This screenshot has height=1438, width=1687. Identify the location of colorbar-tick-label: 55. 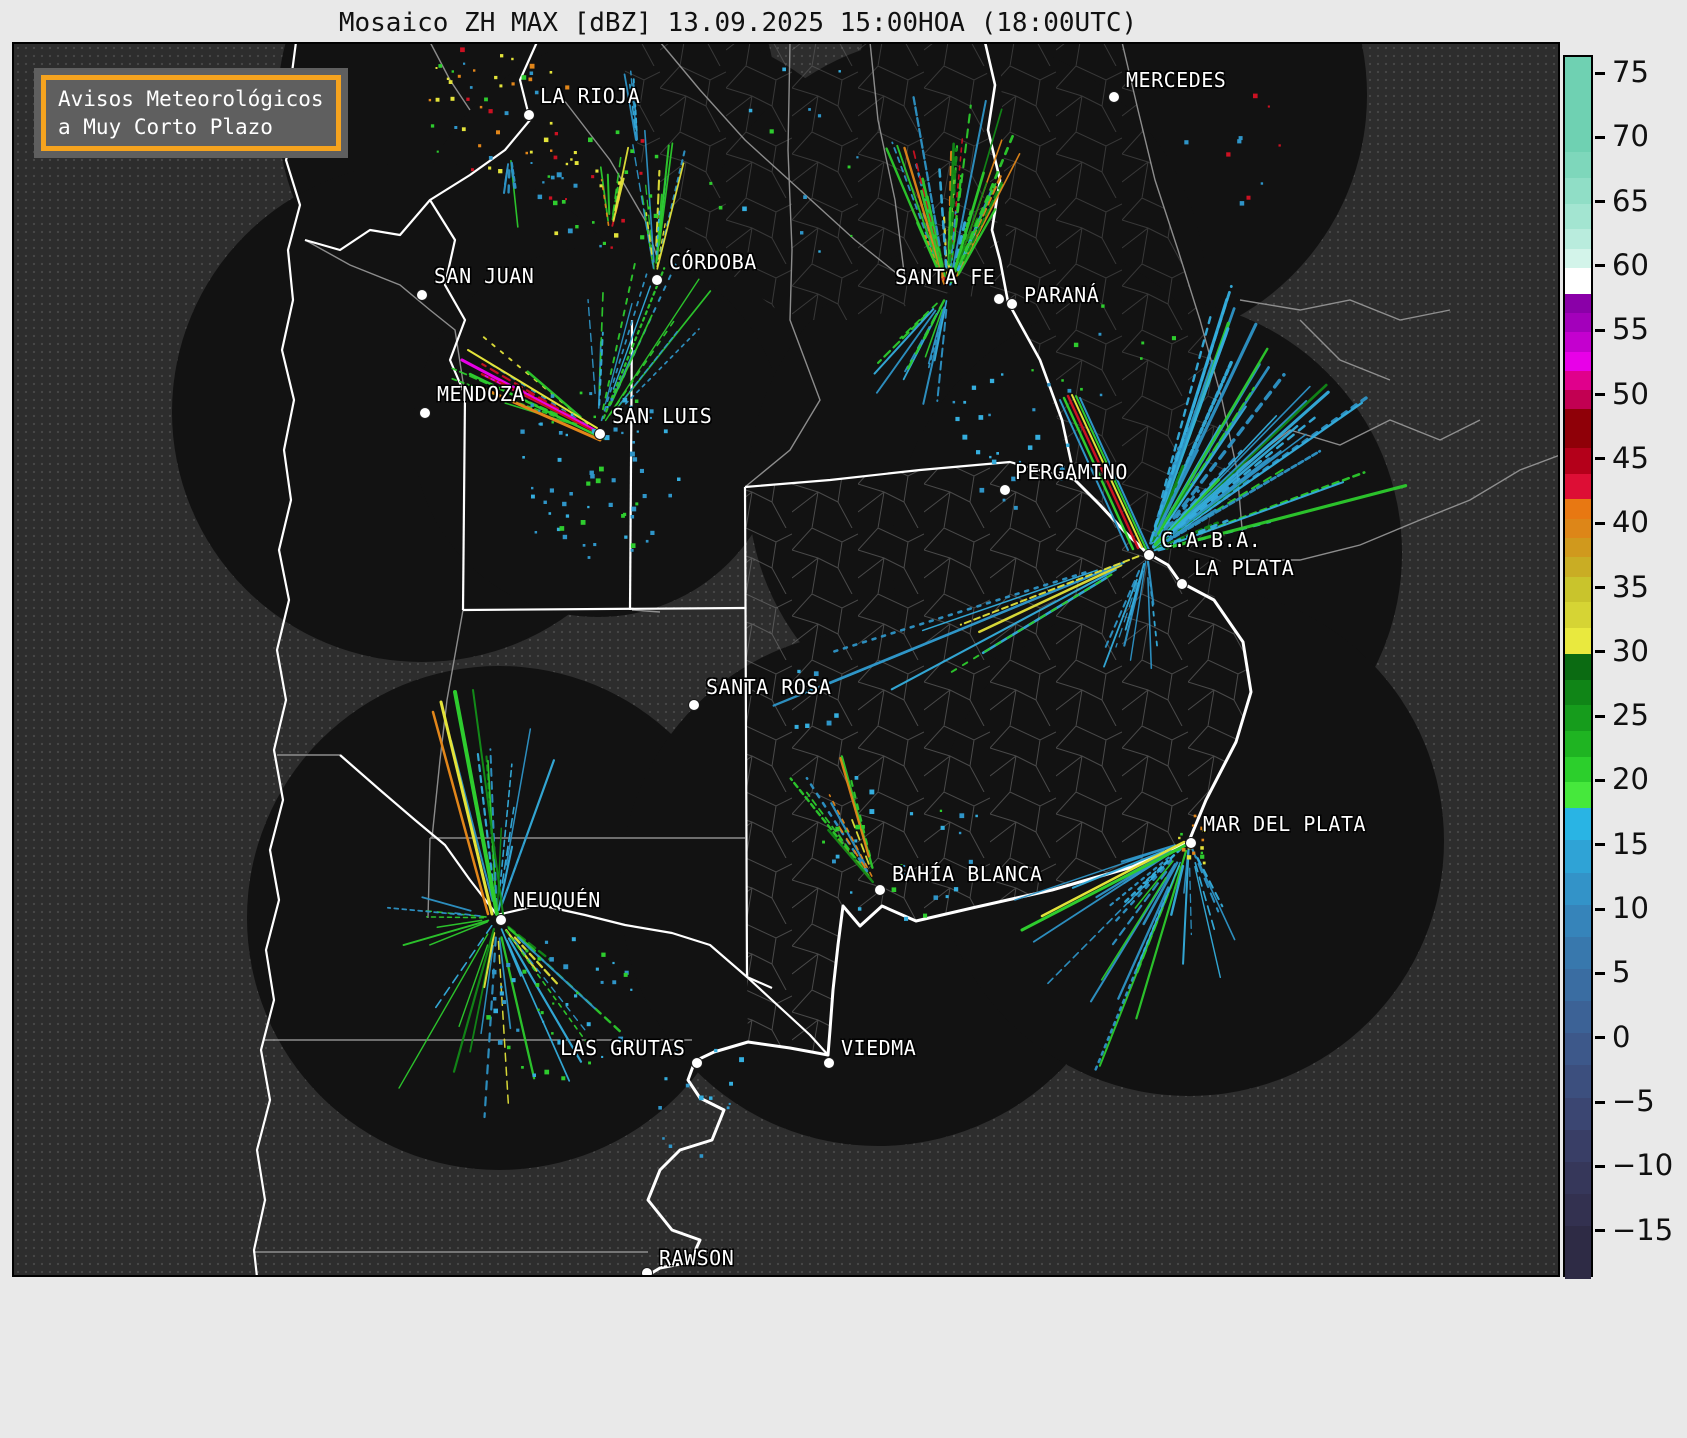
(1630, 329).